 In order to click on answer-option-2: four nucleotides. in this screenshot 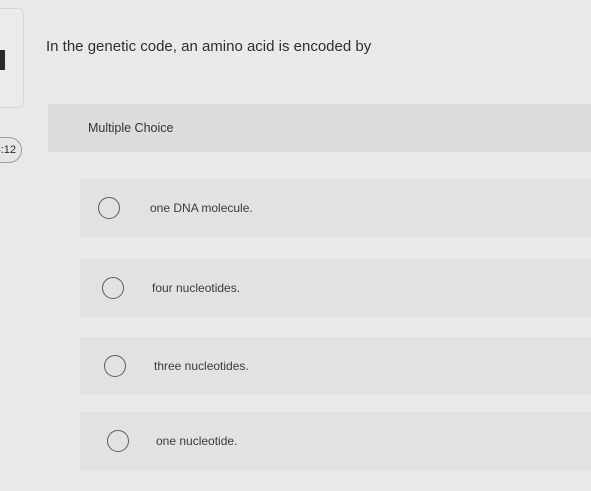, I will do `click(335, 288)`.